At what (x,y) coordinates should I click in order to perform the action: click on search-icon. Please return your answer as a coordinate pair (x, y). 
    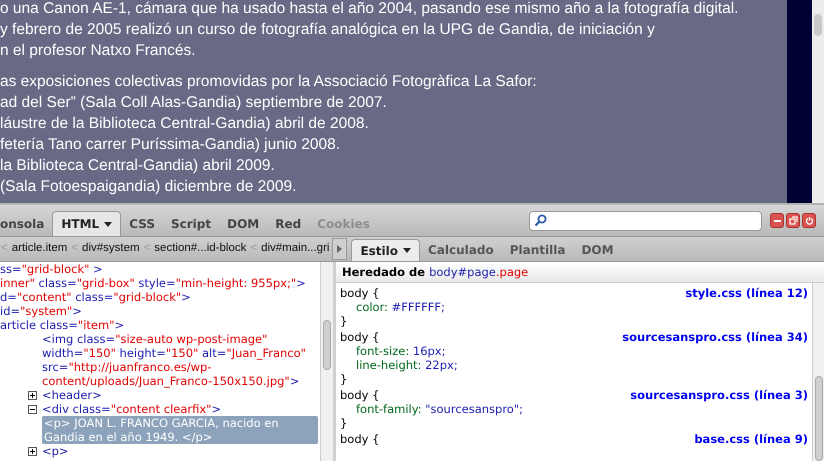
    Looking at the image, I should click on (540, 220).